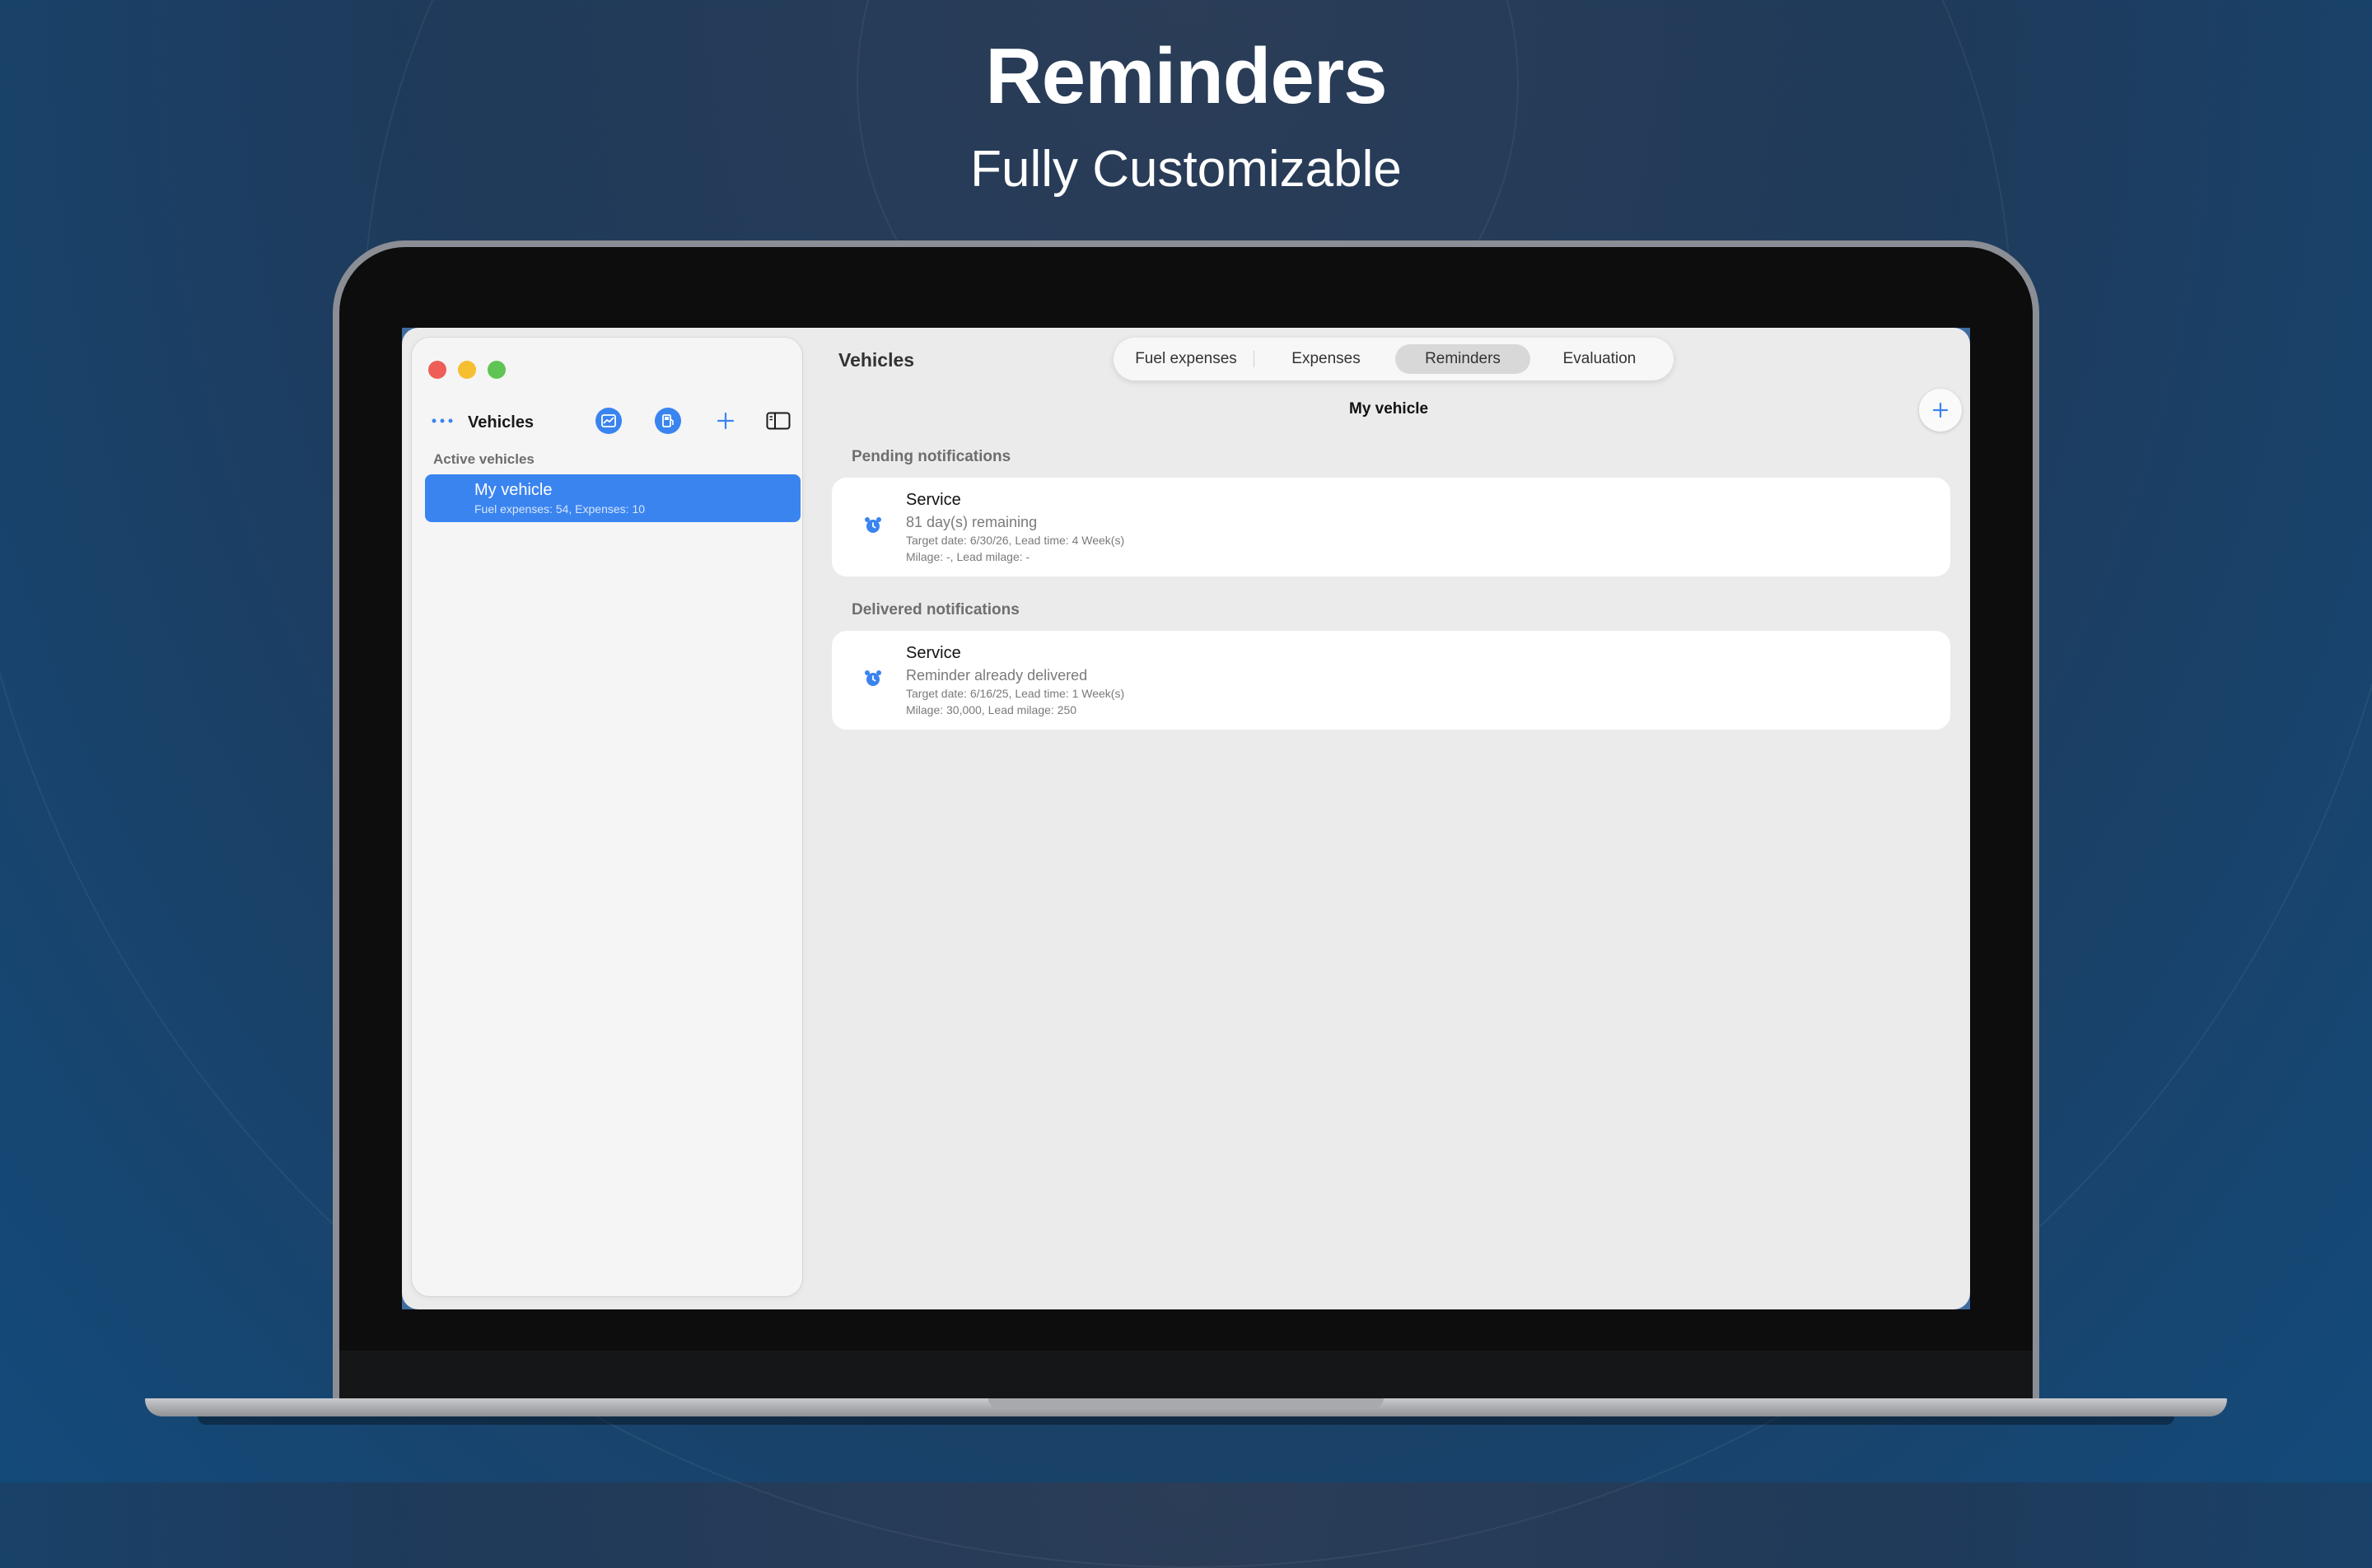  I want to click on reminder-status: Reminder already delivered, so click(997, 675).